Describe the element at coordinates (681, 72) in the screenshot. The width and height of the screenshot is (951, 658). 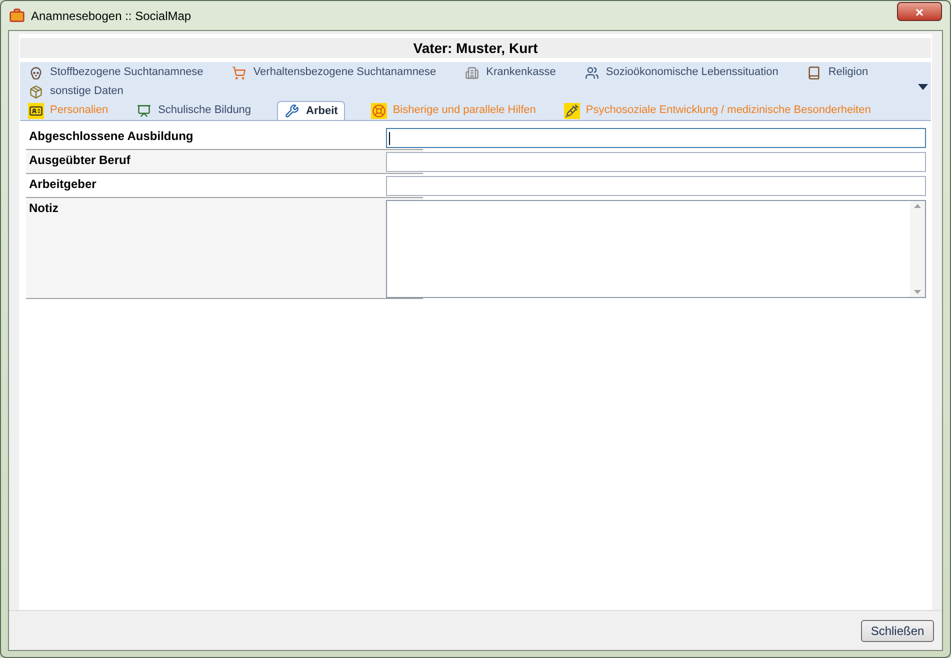
I see `tab: Sozioökonomische Lebenssituation` at that location.